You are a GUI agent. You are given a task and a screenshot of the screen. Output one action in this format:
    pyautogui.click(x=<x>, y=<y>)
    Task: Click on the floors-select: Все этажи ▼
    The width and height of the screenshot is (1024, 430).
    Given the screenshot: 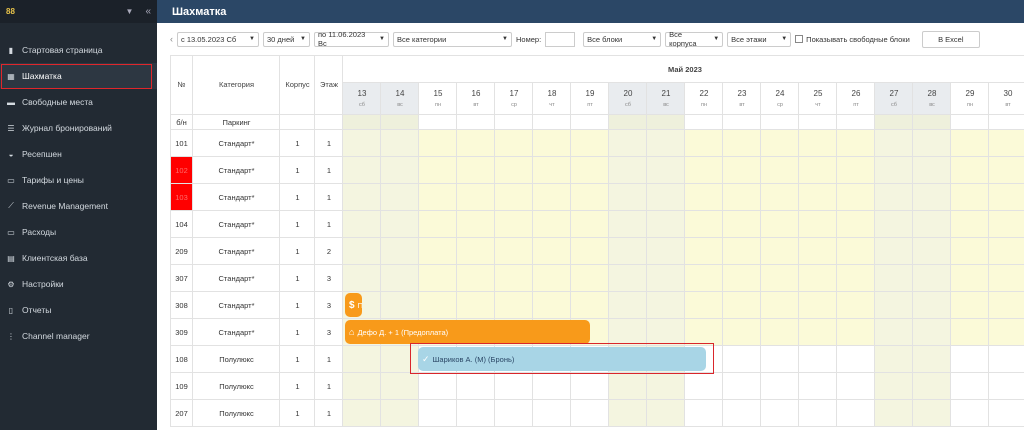 What is the action you would take?
    pyautogui.click(x=759, y=39)
    